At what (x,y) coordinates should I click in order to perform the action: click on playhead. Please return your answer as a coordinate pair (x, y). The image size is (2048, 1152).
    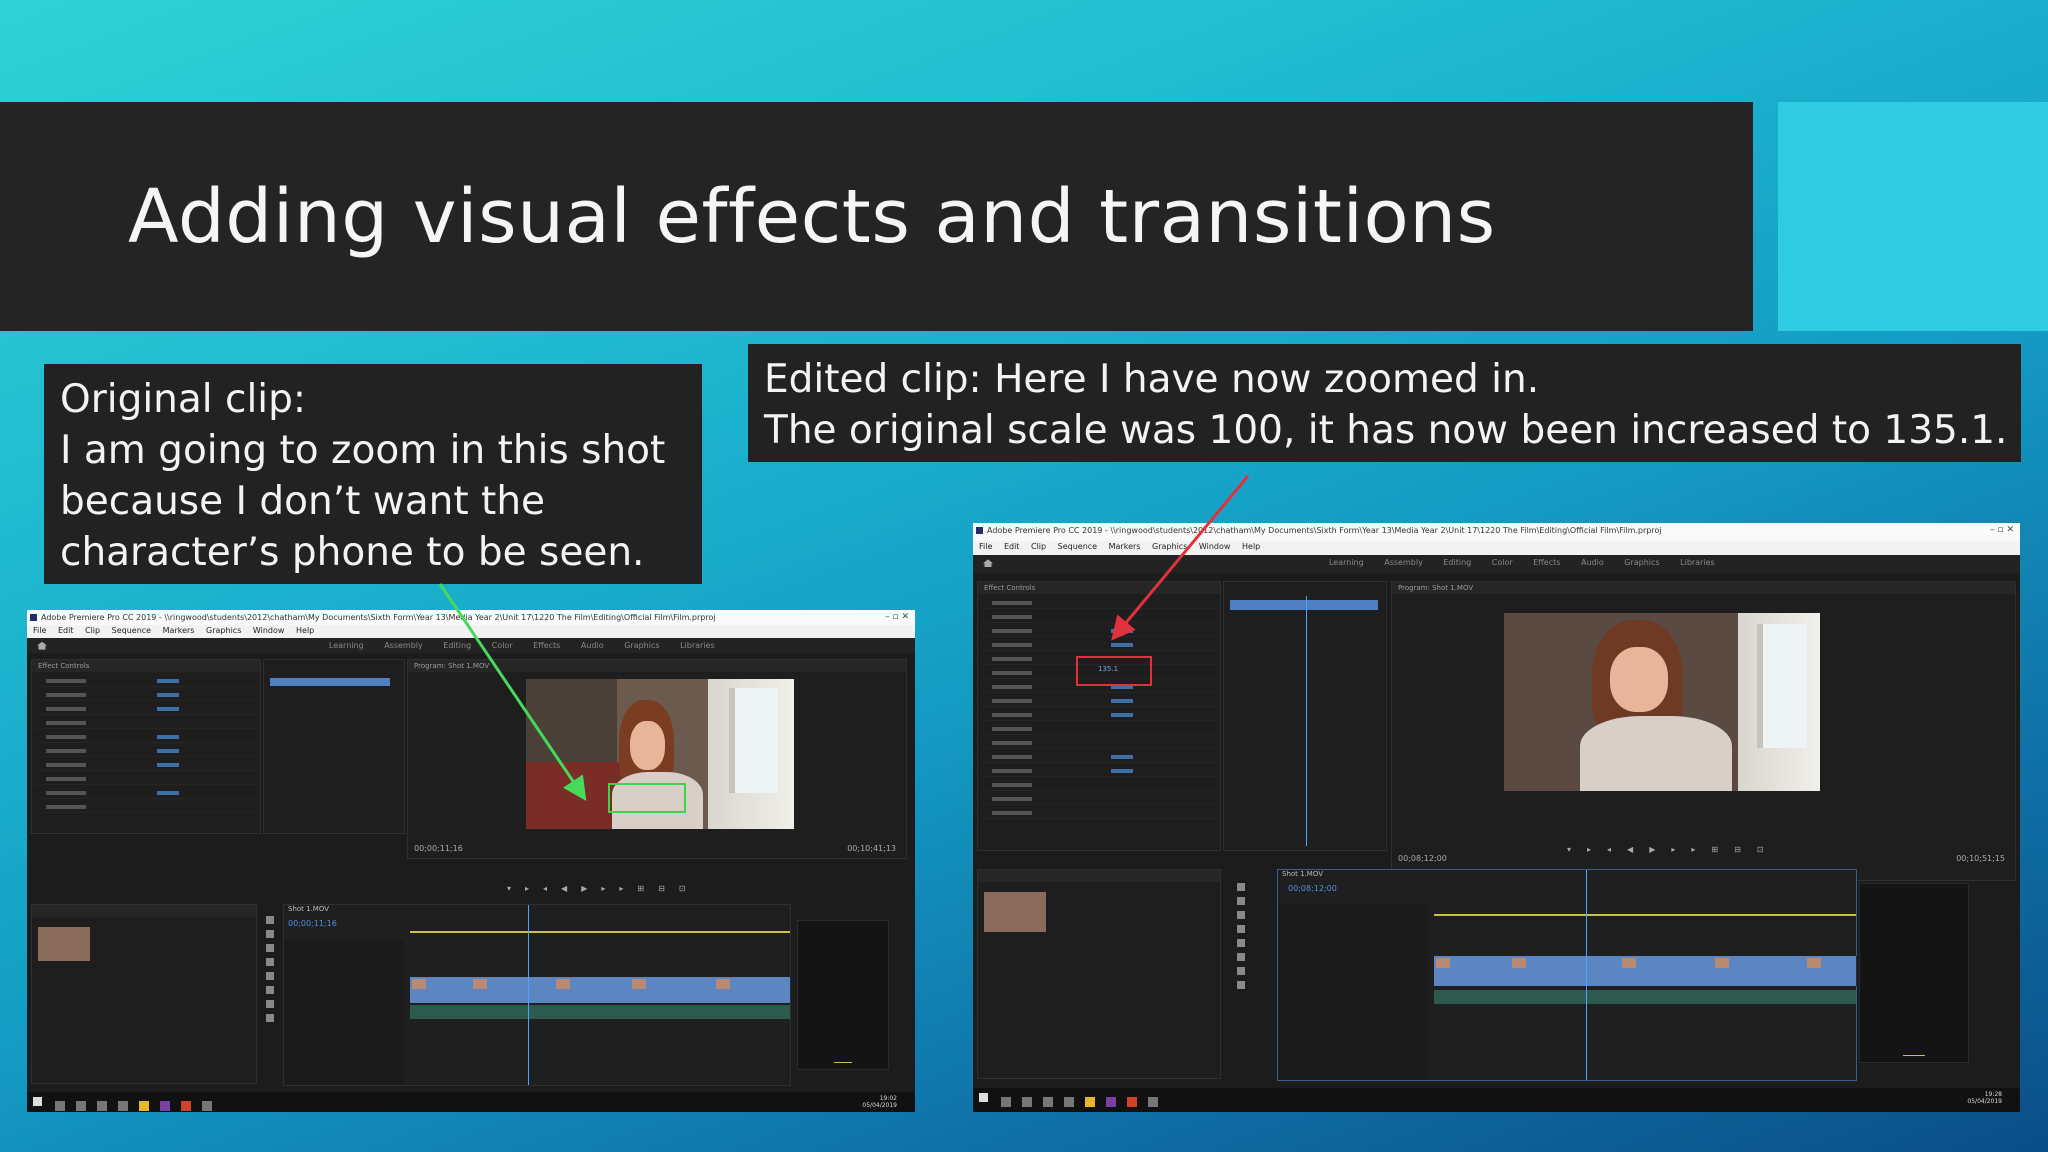
    Looking at the image, I should click on (528, 995).